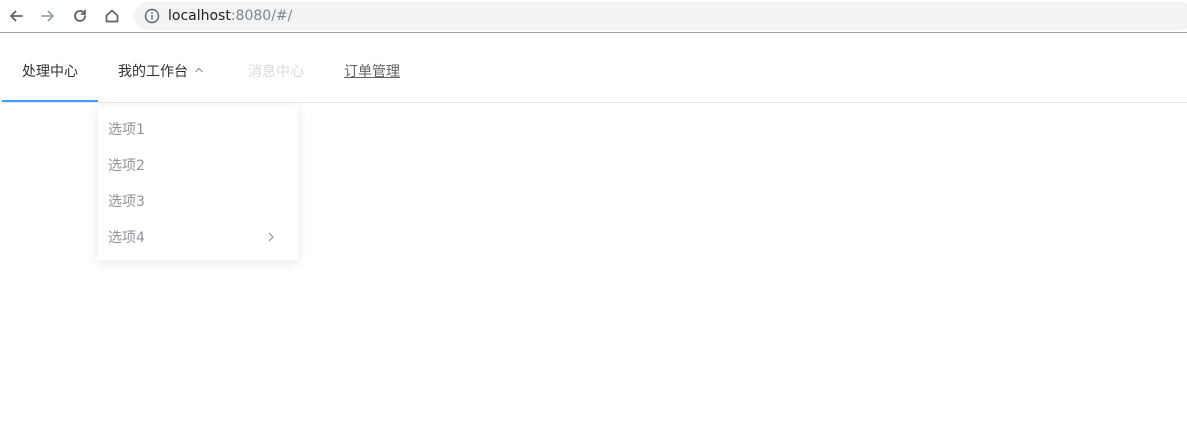 Image resolution: width=1187 pixels, height=447 pixels. I want to click on submenu-item-label: 选项2, so click(126, 166).